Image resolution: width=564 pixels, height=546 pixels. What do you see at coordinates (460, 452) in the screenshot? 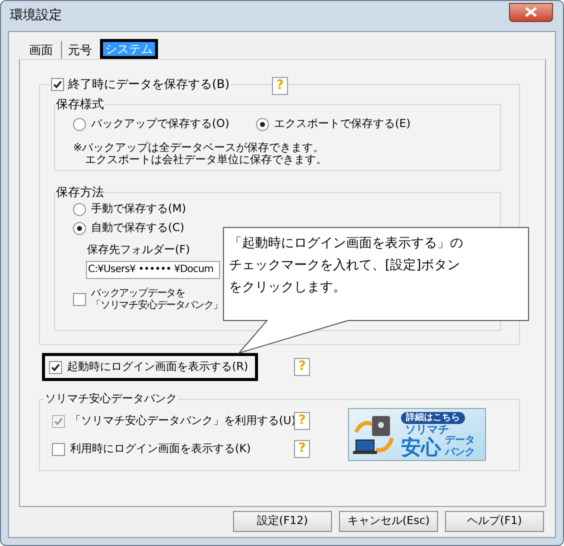
I see `banner-text: バンク` at bounding box center [460, 452].